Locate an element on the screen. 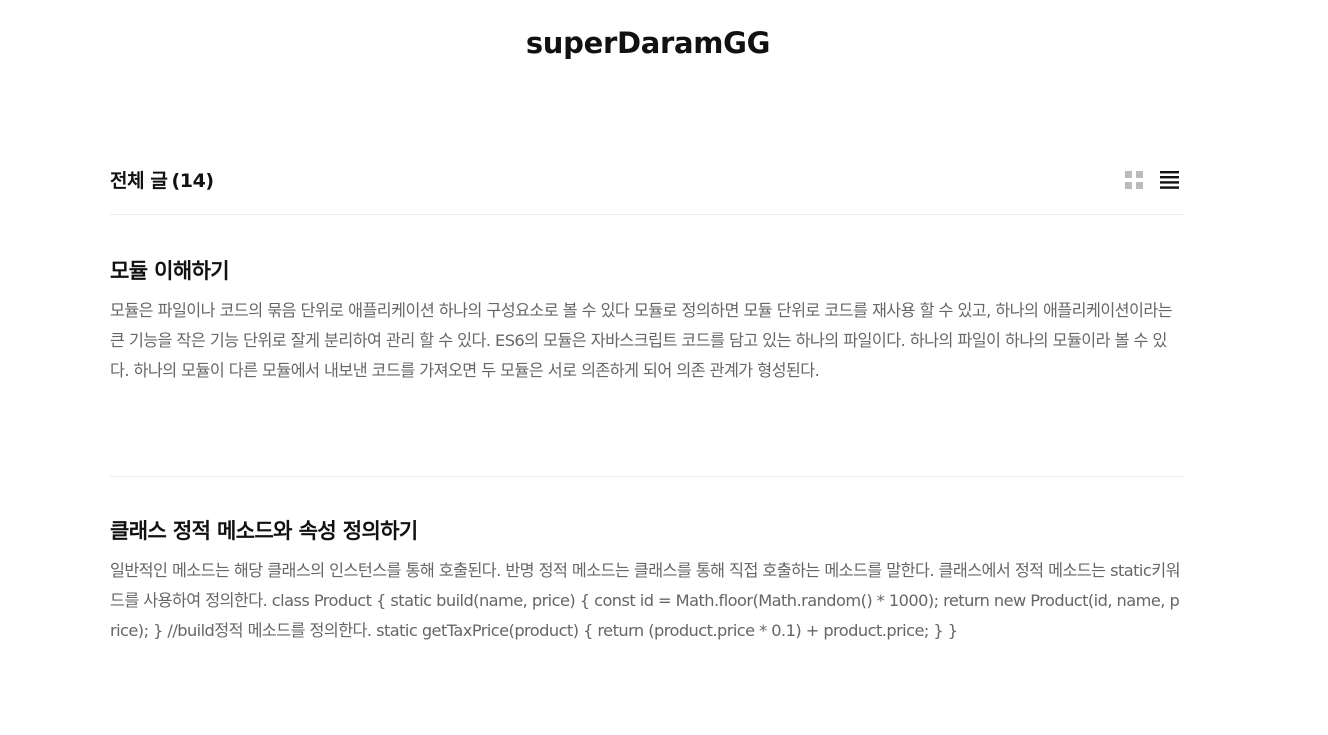 This screenshot has width=1328, height=735. blog-title: superDaramGG is located at coordinates (648, 43).